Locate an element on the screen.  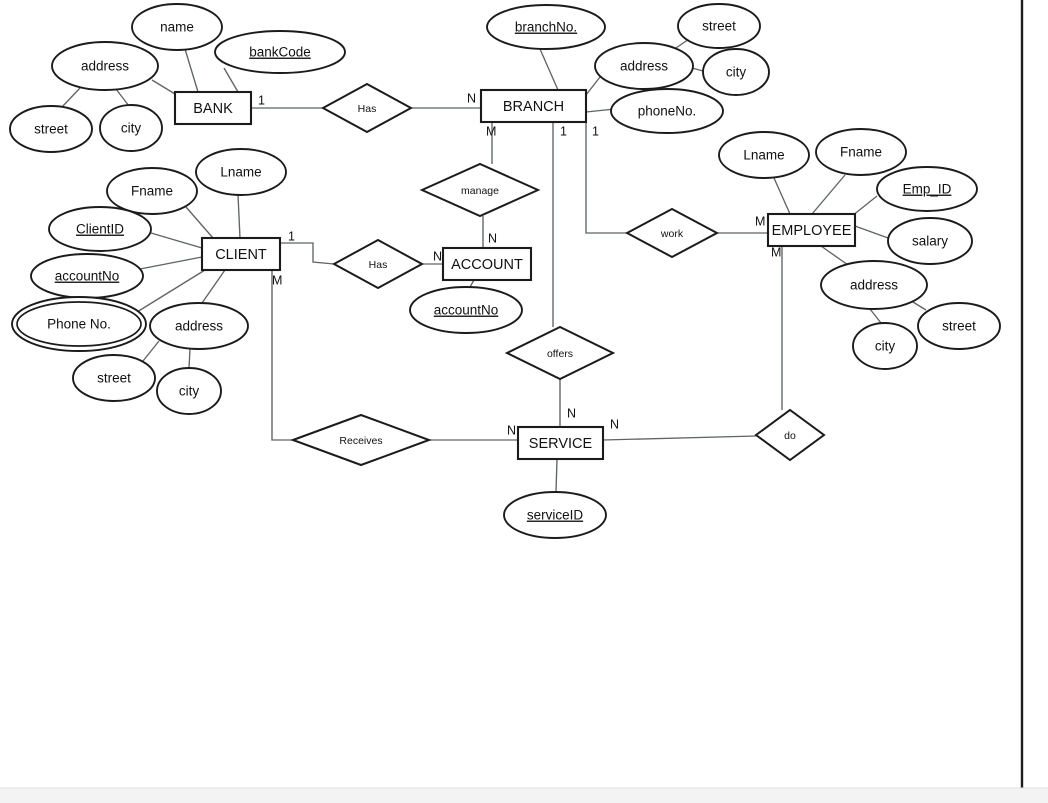
cardinality-c_client_has: 1 is located at coordinates (291, 236).